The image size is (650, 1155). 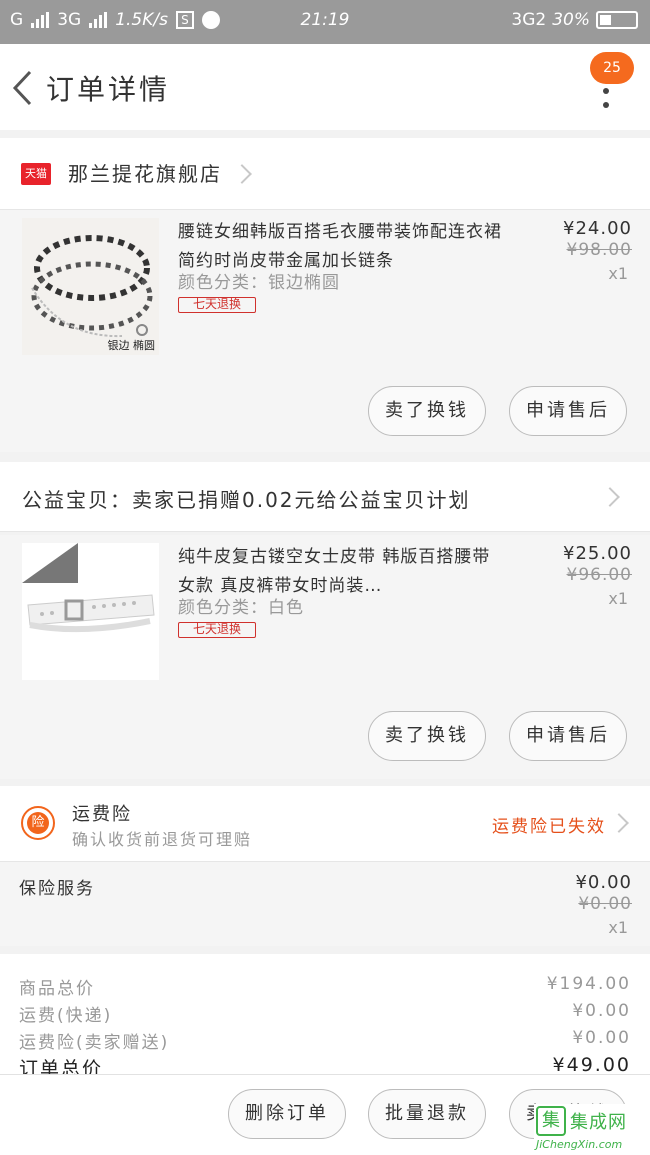 I want to click on summary-value: ¥194.00, so click(x=588, y=984).